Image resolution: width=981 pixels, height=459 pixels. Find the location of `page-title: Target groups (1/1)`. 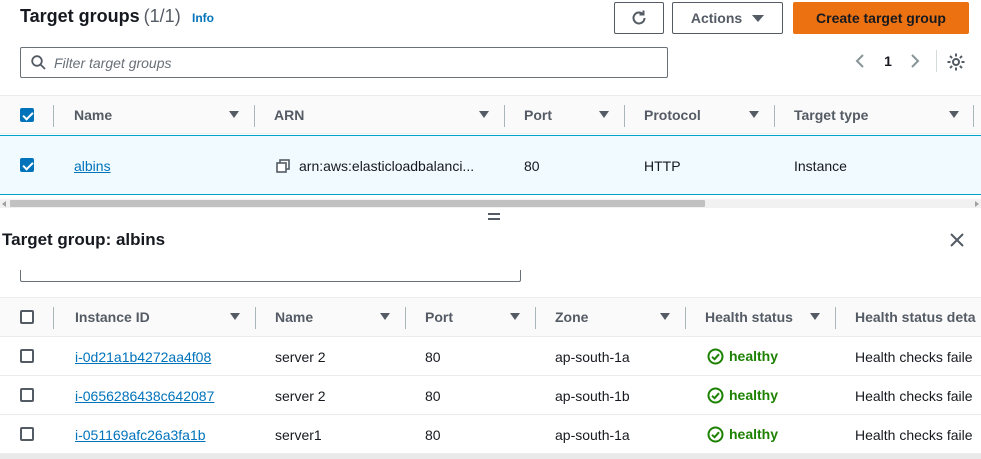

page-title: Target groups (1/1) is located at coordinates (100, 16).